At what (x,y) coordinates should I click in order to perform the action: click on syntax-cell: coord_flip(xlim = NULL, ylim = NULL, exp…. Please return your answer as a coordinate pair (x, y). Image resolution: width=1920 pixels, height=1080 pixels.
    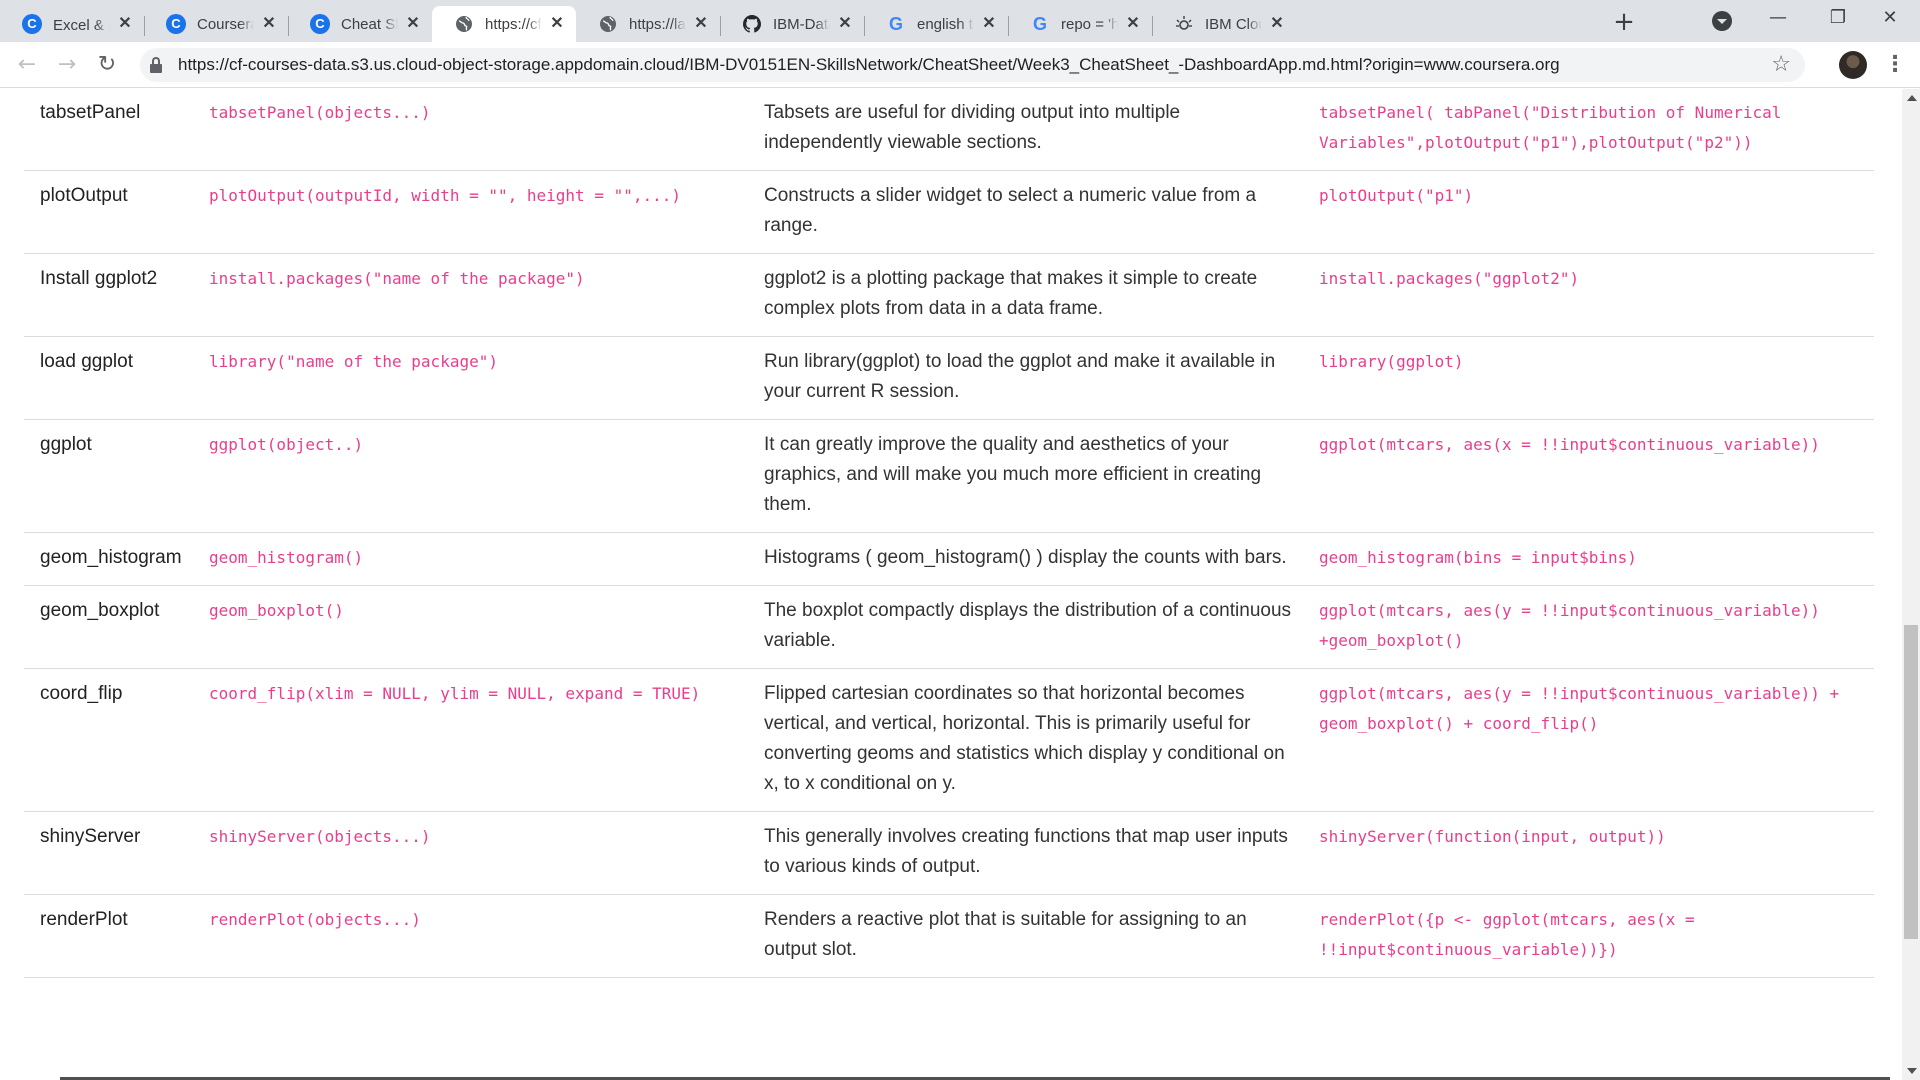
    Looking at the image, I should click on (486, 740).